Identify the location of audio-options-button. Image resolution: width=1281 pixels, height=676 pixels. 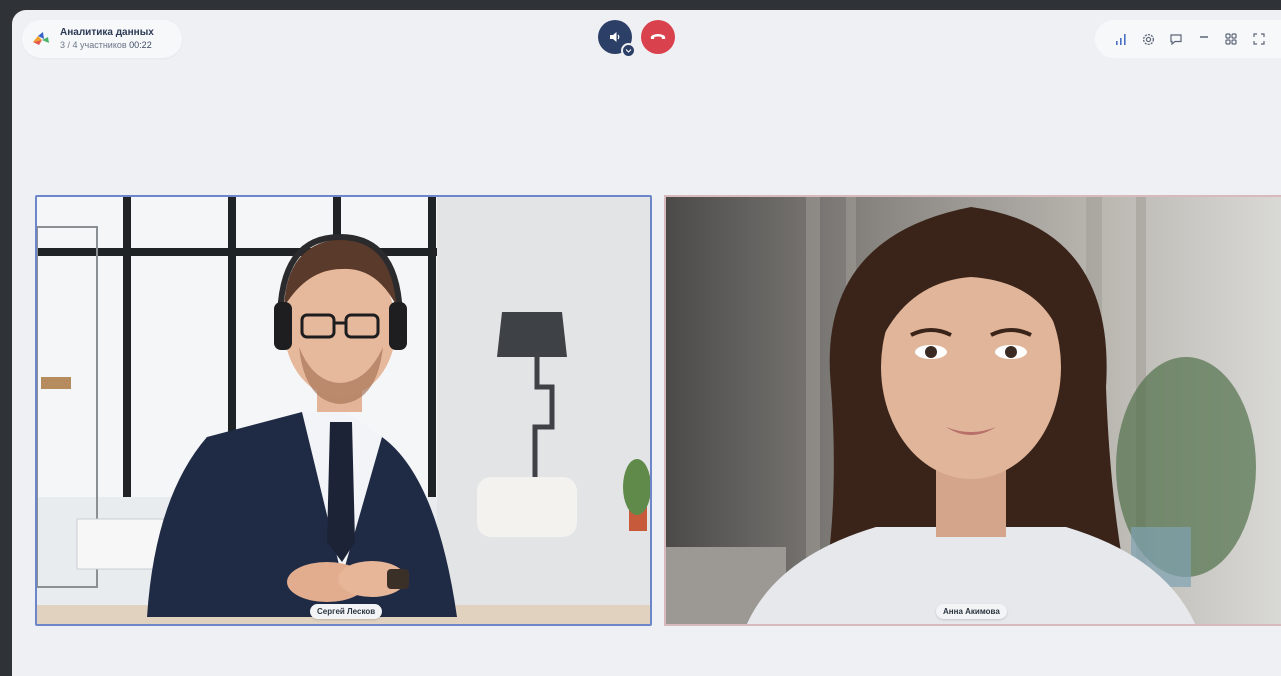
(628, 50).